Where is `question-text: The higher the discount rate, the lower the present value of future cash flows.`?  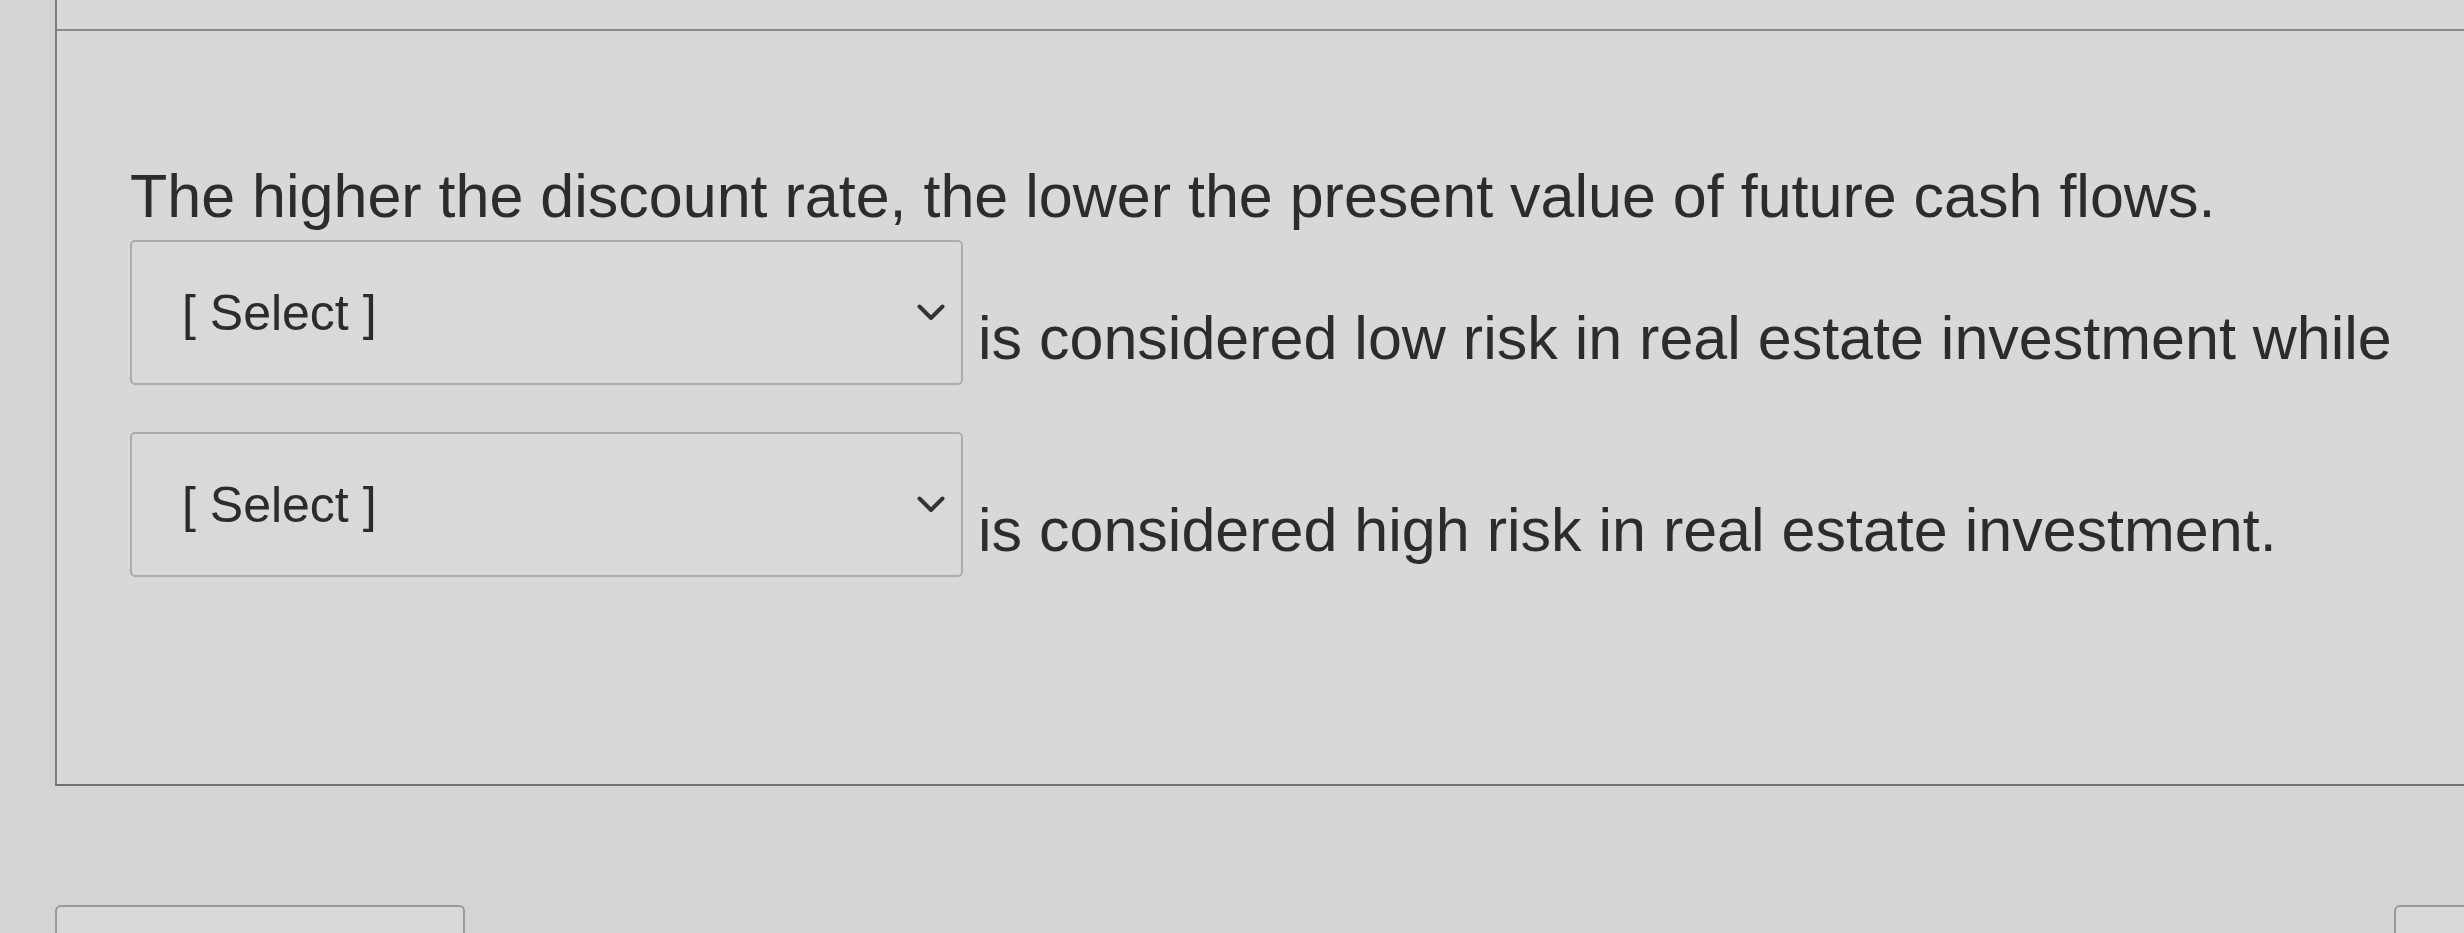
question-text: The higher the discount rate, the lower the present value of future cash flows. is located at coordinates (1173, 196).